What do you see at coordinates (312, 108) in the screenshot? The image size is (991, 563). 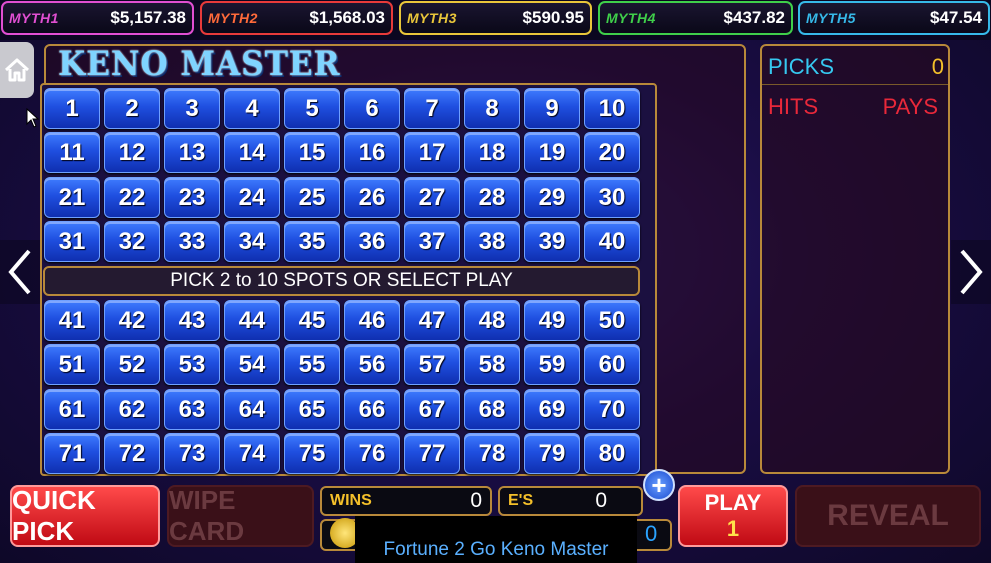 I see `keno-number-5: 5` at bounding box center [312, 108].